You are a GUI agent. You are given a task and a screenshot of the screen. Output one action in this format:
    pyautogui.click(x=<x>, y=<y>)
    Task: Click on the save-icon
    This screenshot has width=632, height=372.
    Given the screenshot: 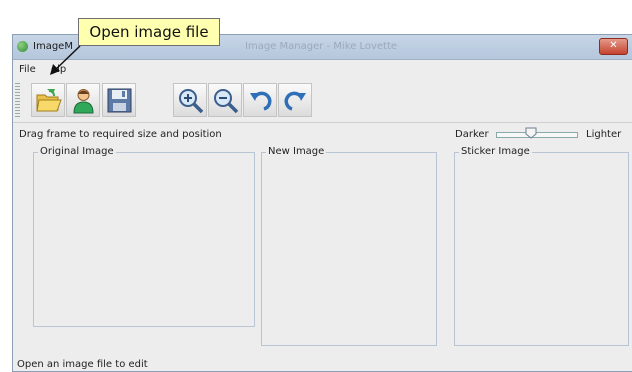 What is the action you would take?
    pyautogui.click(x=119, y=100)
    